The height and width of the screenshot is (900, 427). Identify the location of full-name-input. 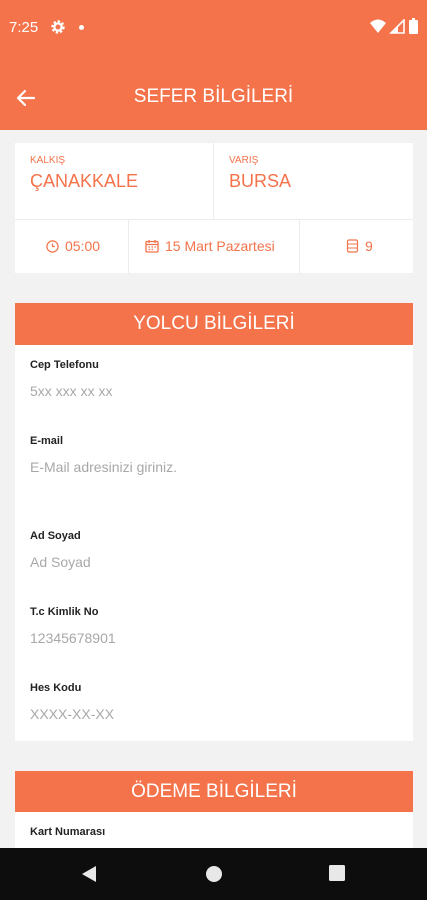
(210, 562).